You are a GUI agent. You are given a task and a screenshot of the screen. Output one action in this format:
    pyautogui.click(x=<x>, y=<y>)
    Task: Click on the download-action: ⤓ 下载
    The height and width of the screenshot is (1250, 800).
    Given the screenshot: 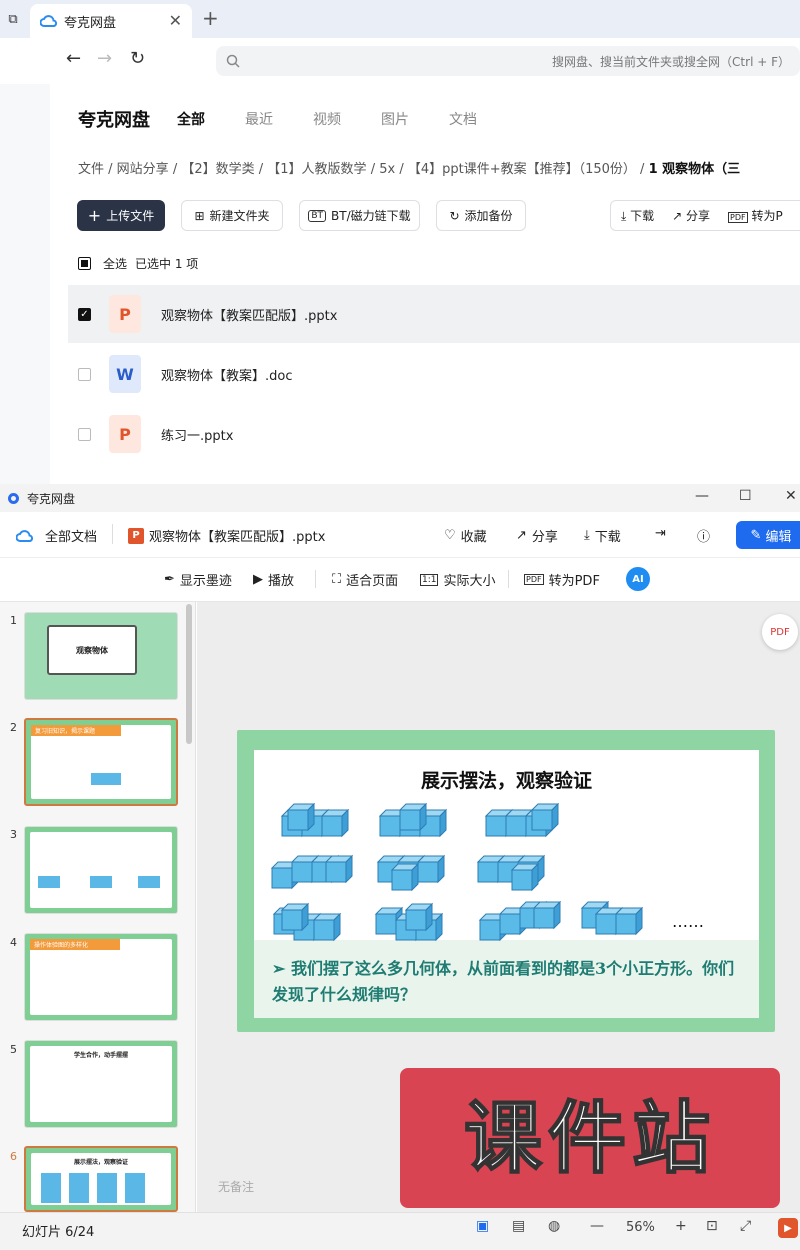 What is the action you would take?
    pyautogui.click(x=637, y=215)
    